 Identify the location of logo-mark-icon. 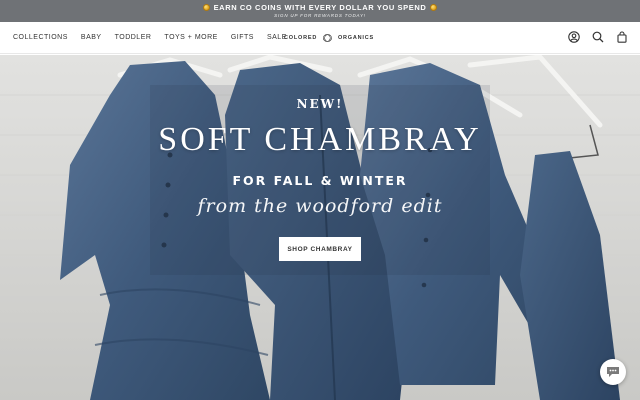
(327, 38).